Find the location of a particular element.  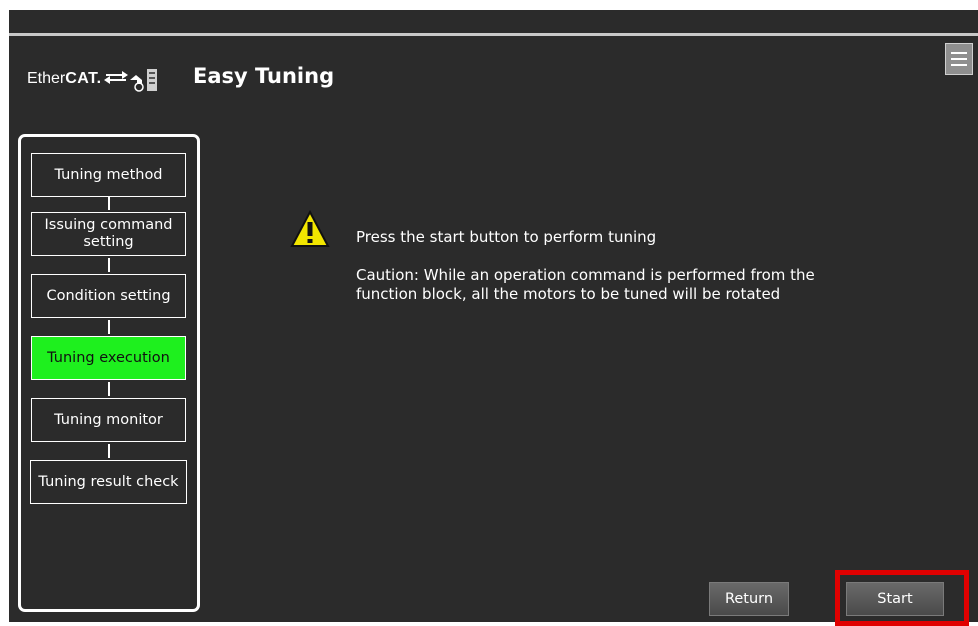

step-label: Tuning monitor is located at coordinates (108, 419).